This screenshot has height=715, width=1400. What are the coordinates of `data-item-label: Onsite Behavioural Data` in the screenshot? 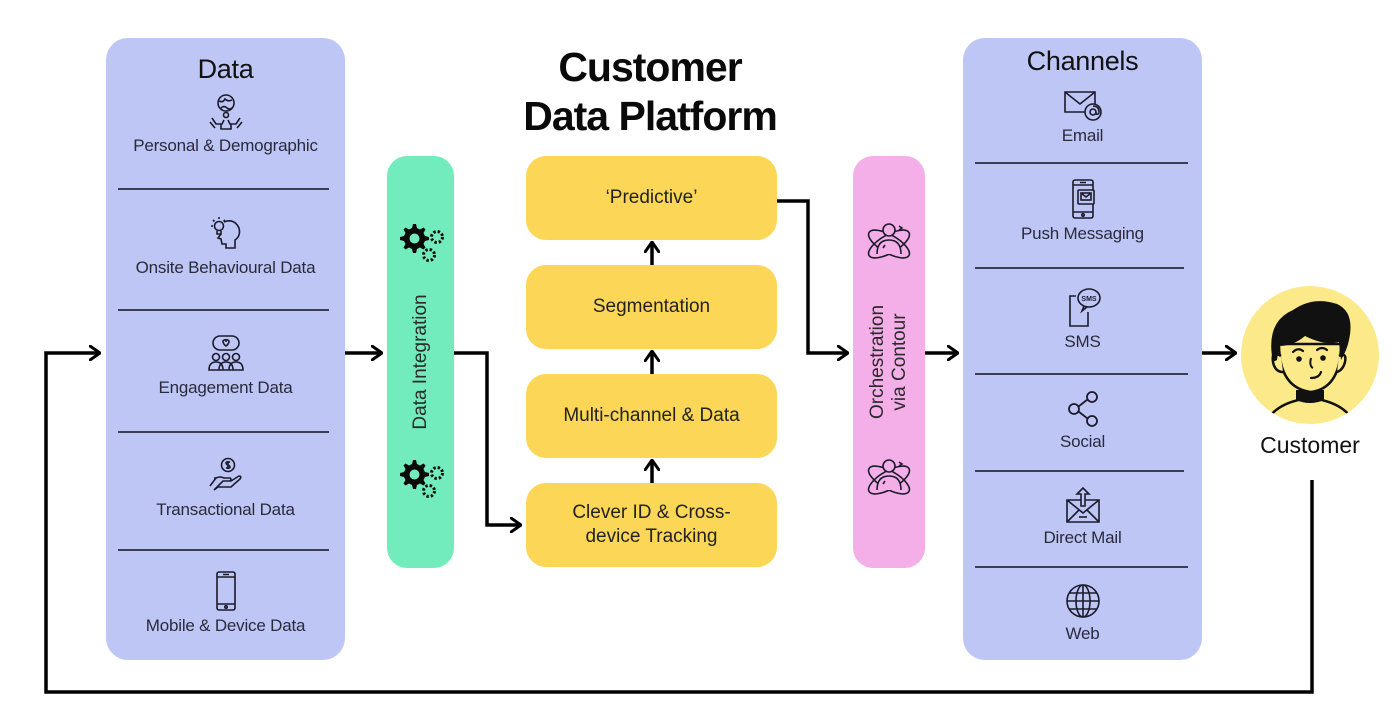 It's located at (225, 267).